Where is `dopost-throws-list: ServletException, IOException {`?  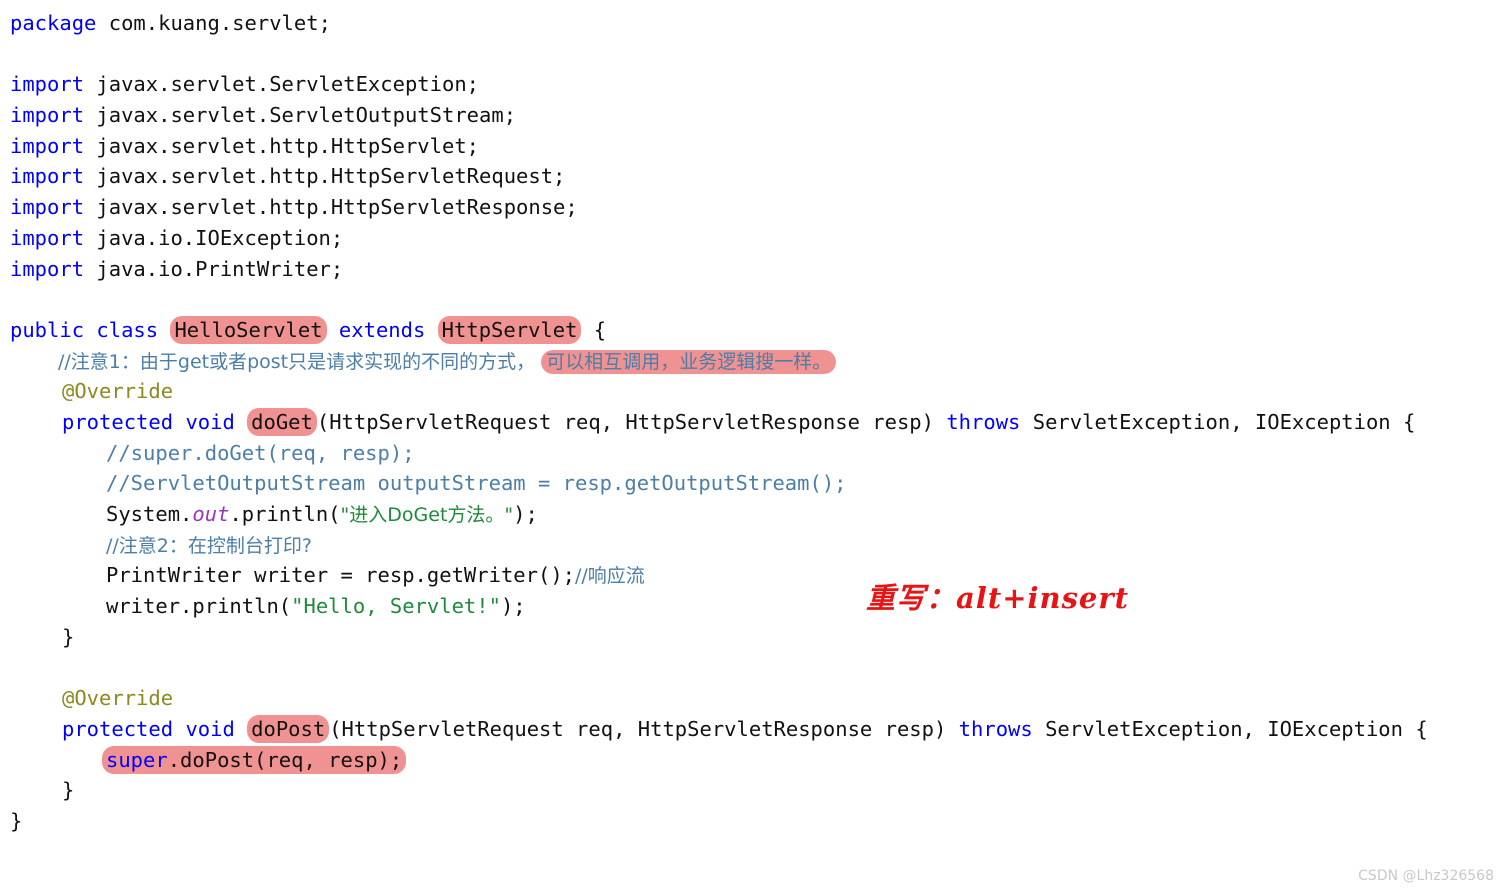
dopost-throws-list: ServletException, IOException { is located at coordinates (1230, 728).